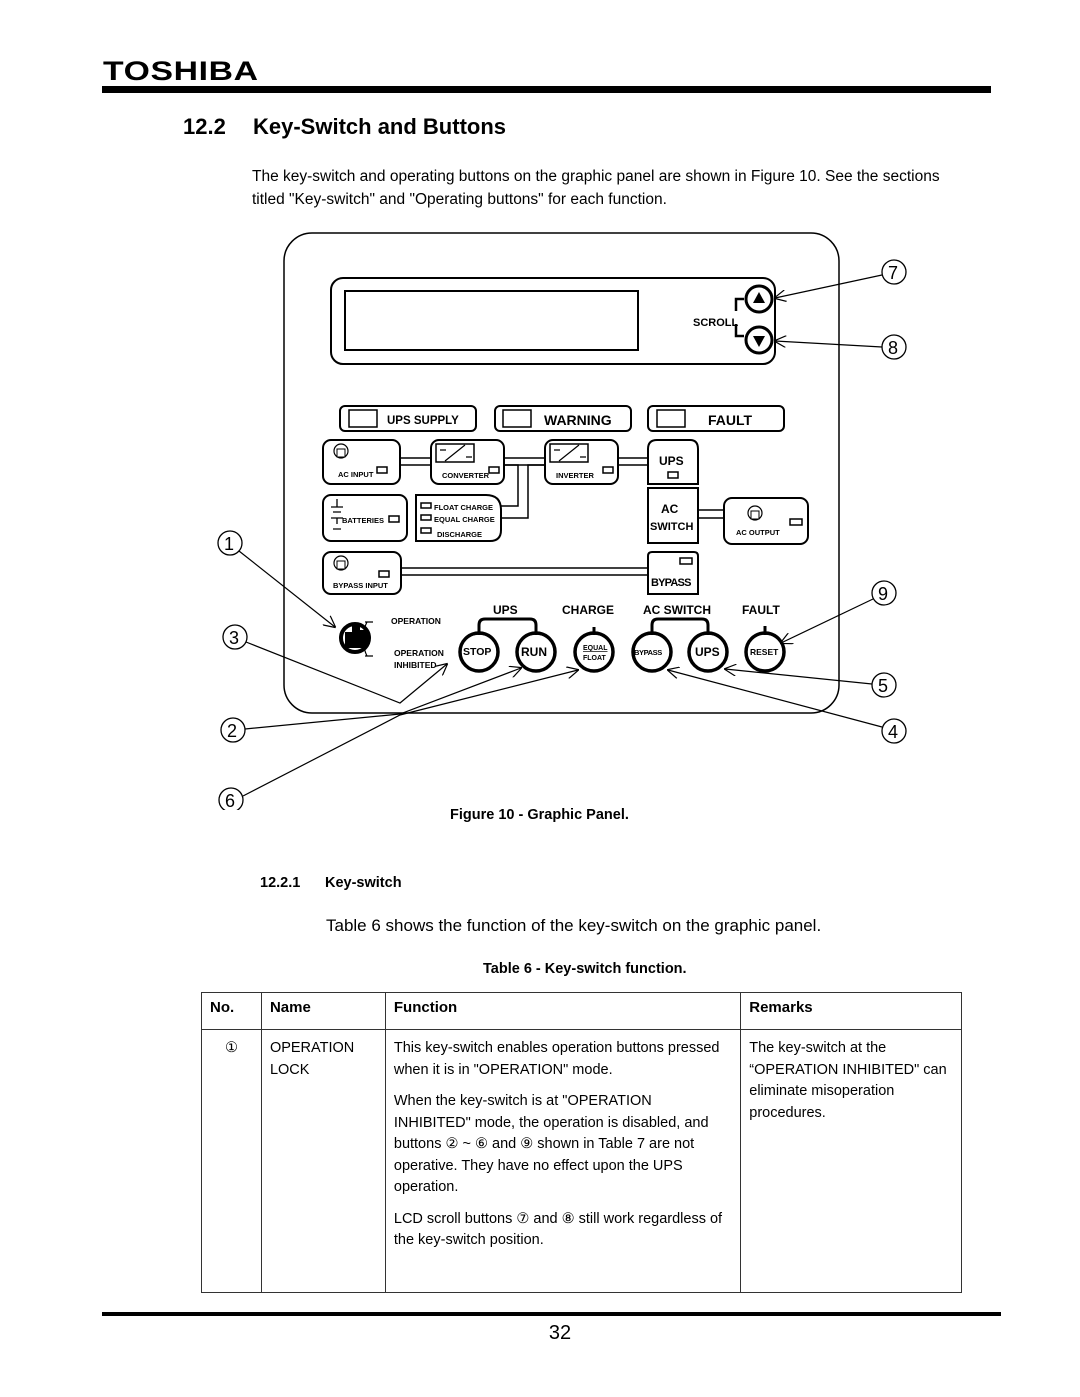  I want to click on subsection-number: 12.2.1, so click(280, 883).